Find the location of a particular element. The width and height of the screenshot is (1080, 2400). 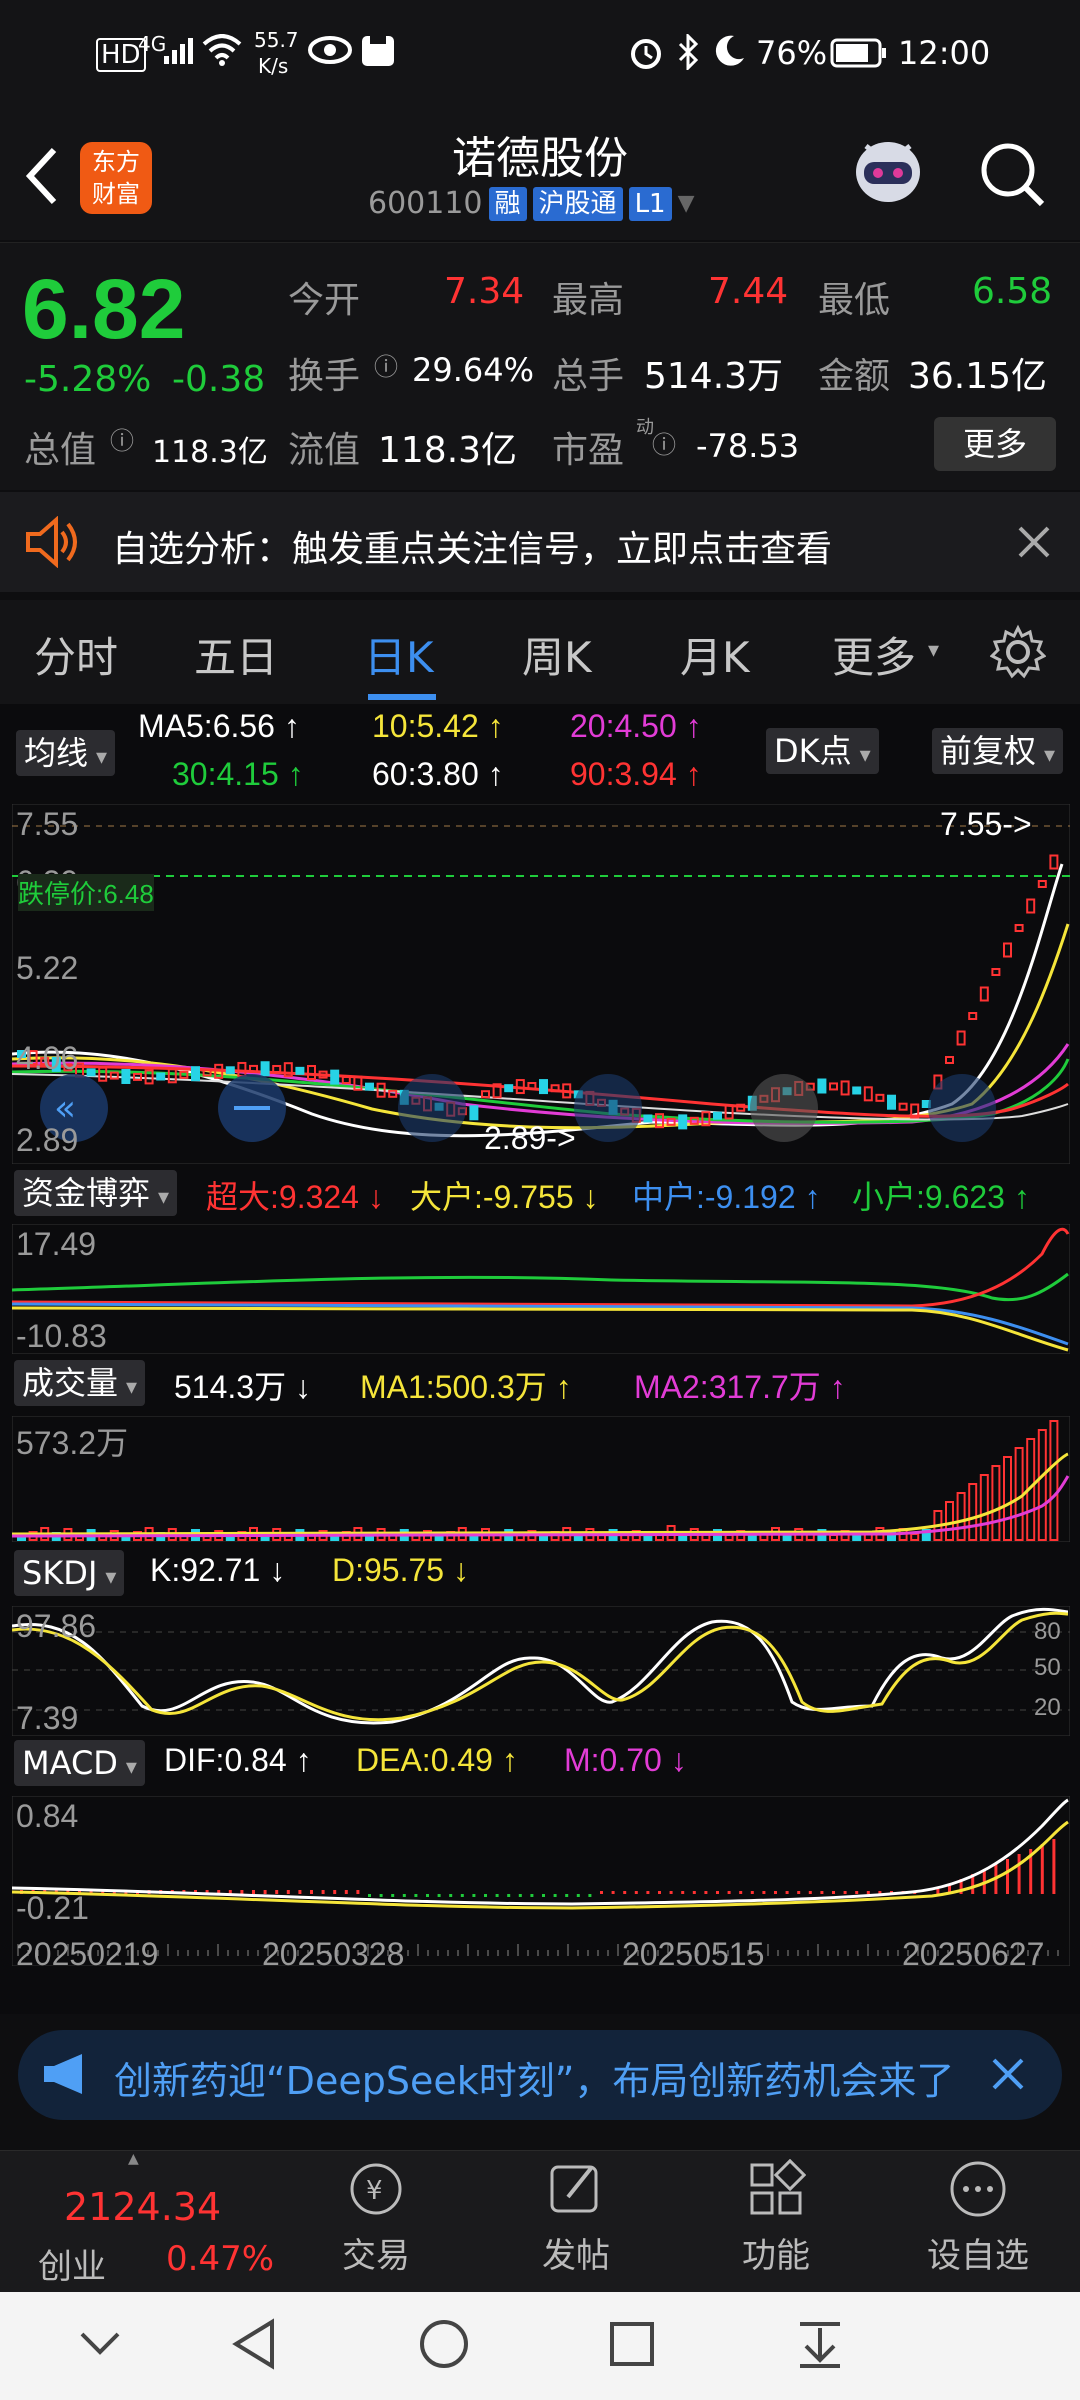

amount-value: 36.15亿 is located at coordinates (978, 376).